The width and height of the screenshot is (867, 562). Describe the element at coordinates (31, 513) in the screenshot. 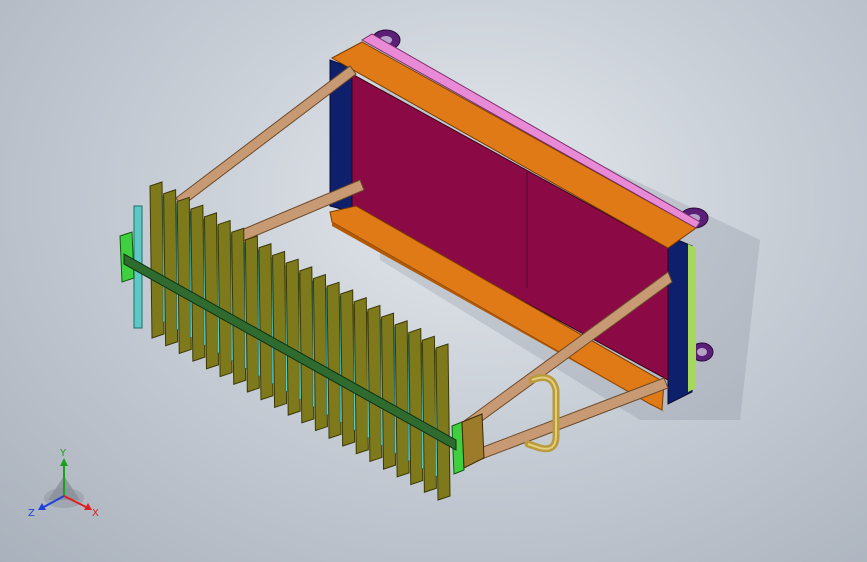

I see `z-axis-label: Z` at that location.